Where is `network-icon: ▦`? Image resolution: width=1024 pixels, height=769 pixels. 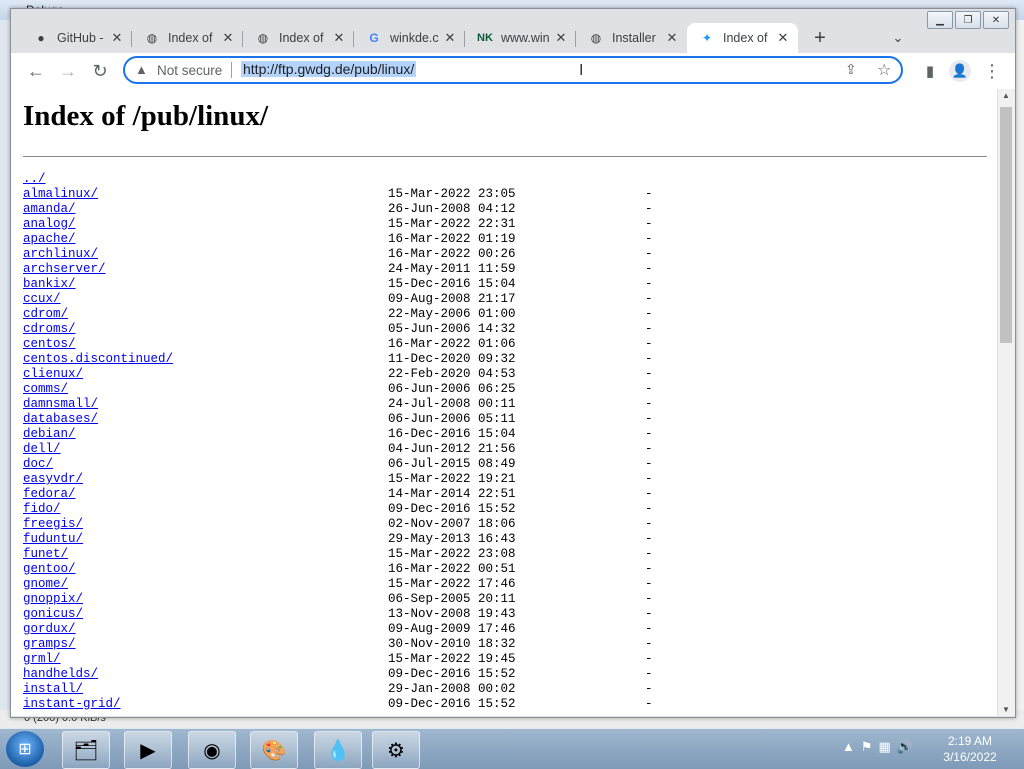
network-icon: ▦ is located at coordinates (885, 747).